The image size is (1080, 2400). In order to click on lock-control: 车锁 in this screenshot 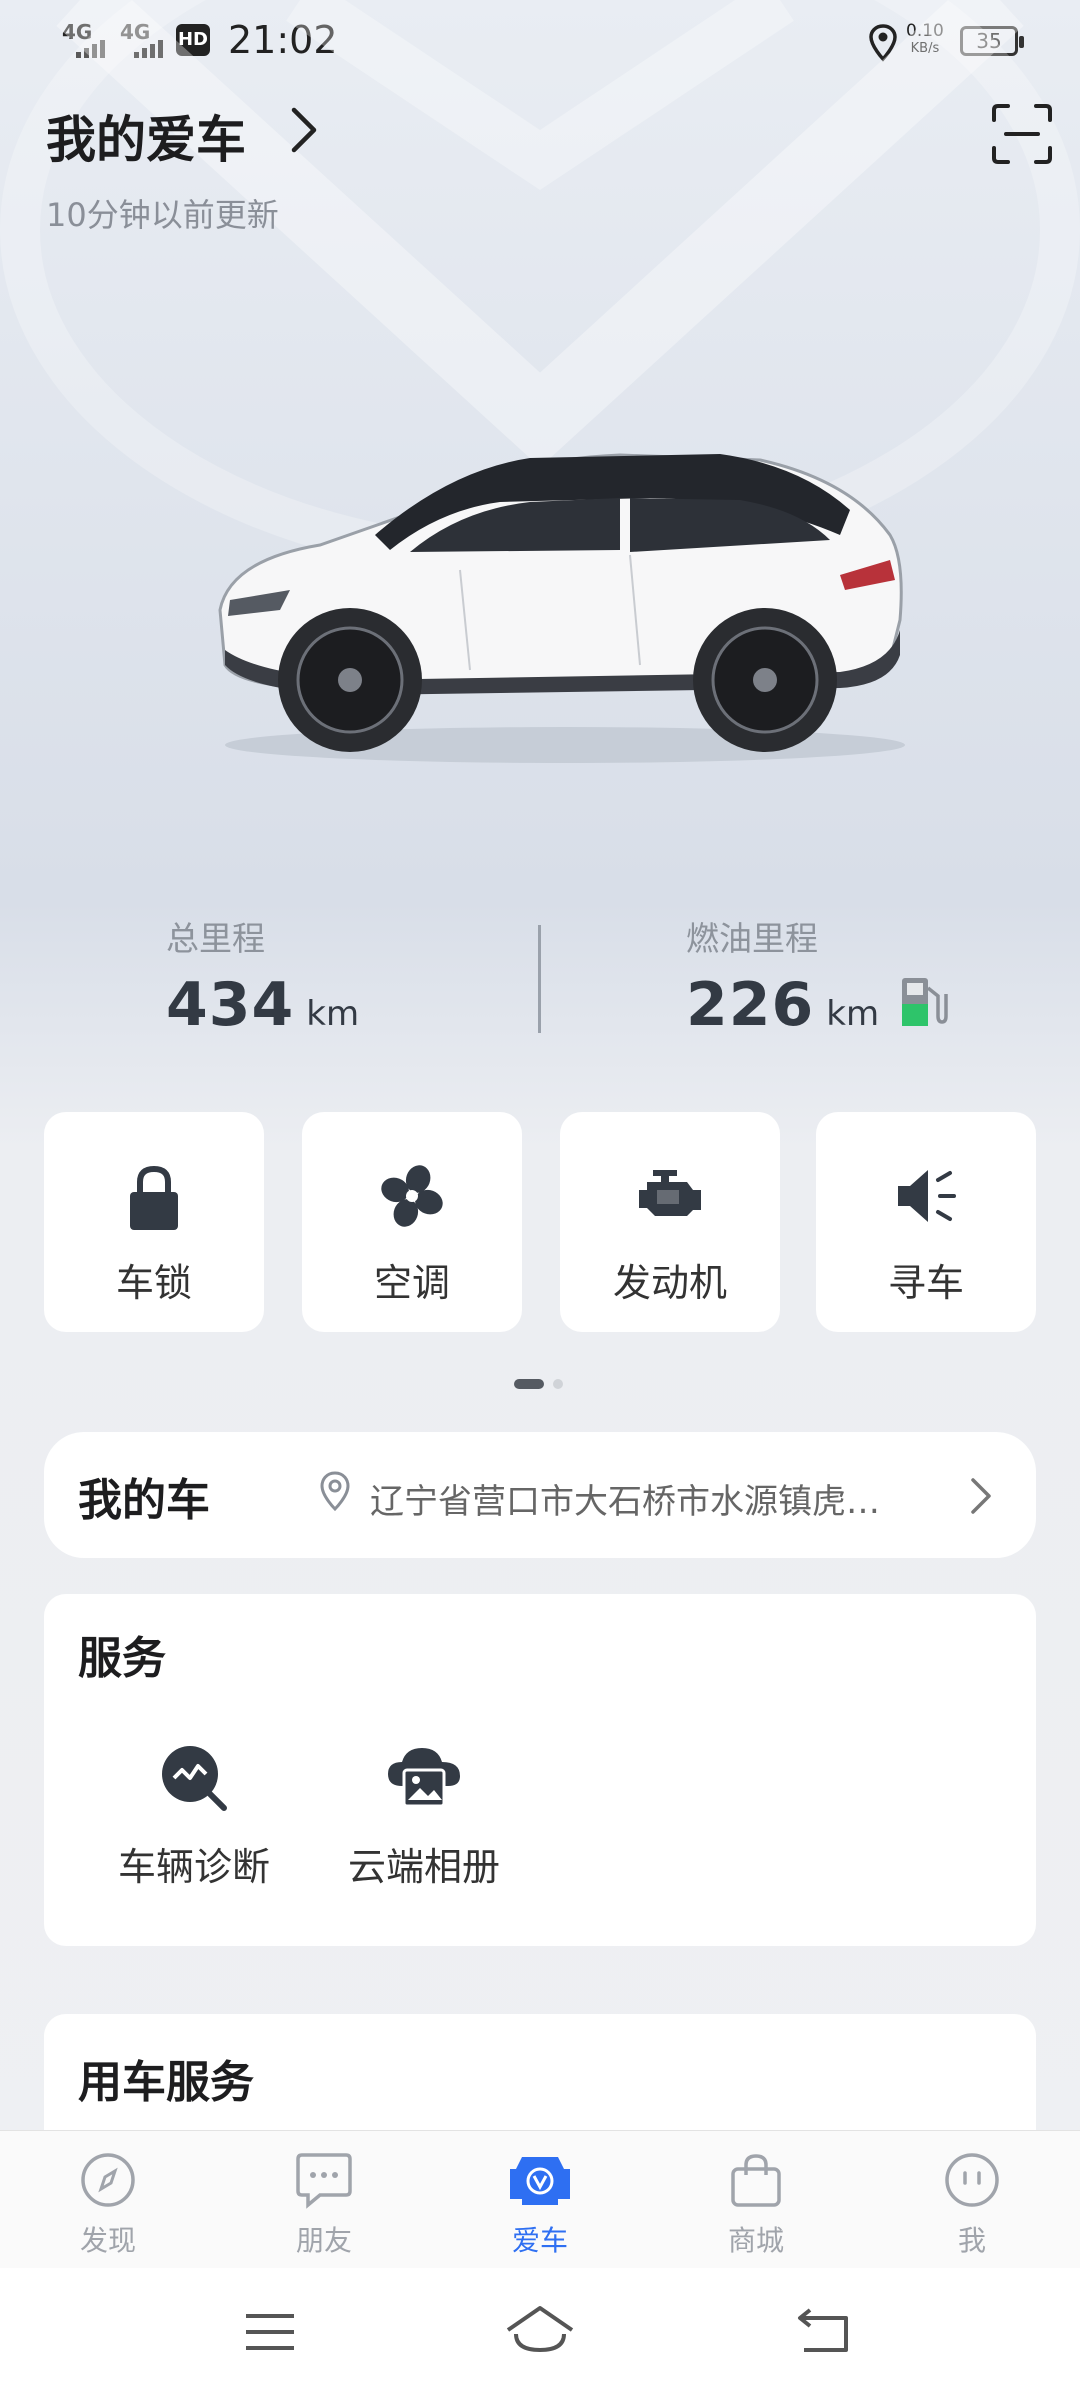, I will do `click(154, 1222)`.